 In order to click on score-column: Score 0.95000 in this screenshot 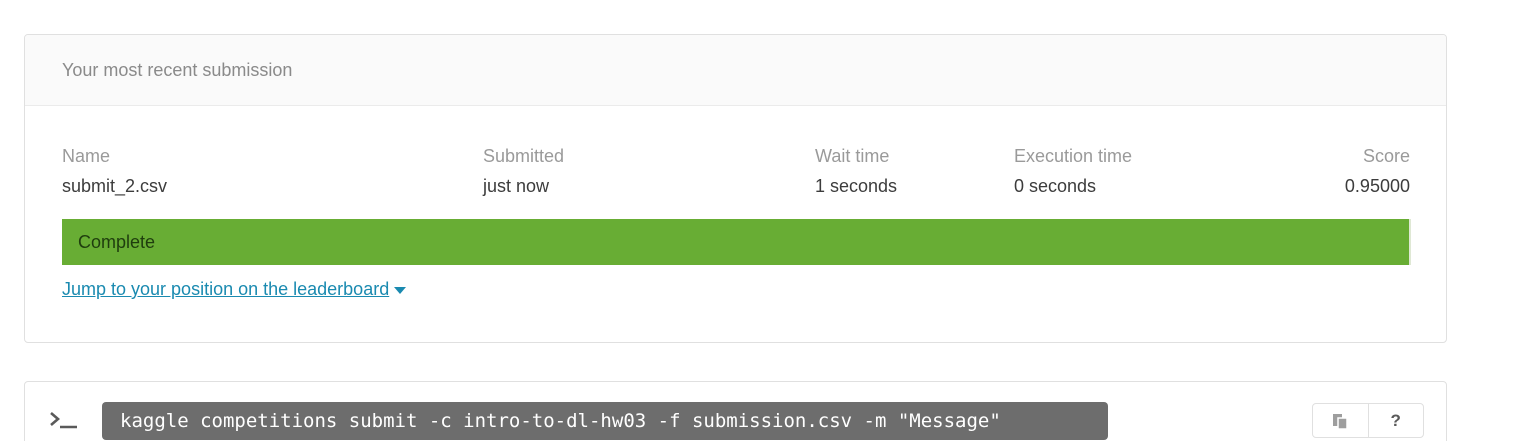, I will do `click(1377, 171)`.